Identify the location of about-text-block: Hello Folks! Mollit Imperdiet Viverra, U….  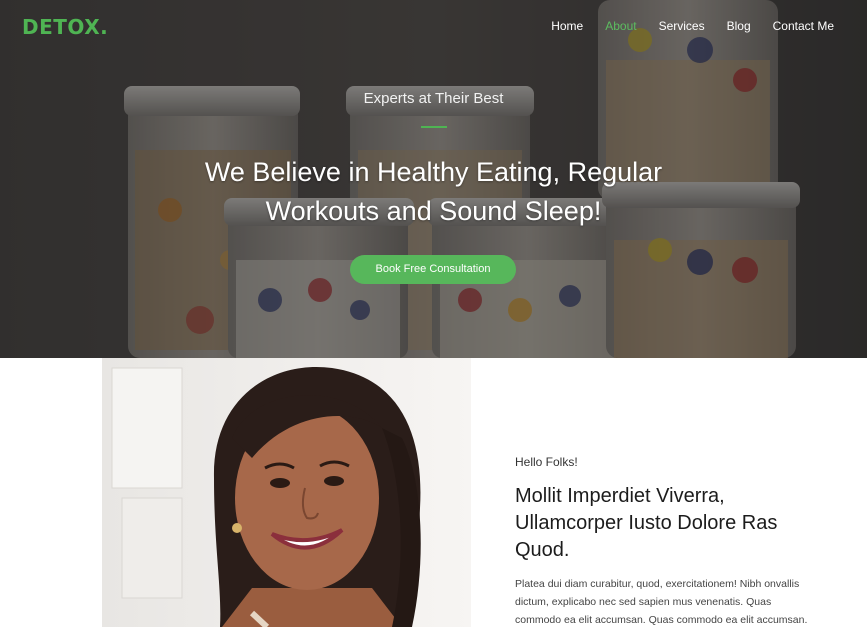
(670, 541).